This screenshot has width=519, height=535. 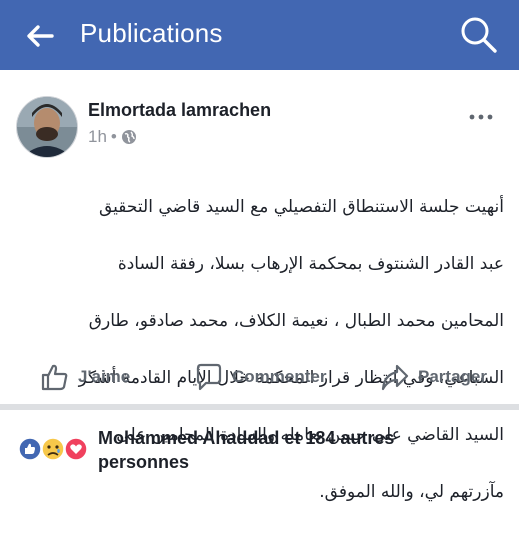 I want to click on comment-button: Commenter, so click(x=260, y=377).